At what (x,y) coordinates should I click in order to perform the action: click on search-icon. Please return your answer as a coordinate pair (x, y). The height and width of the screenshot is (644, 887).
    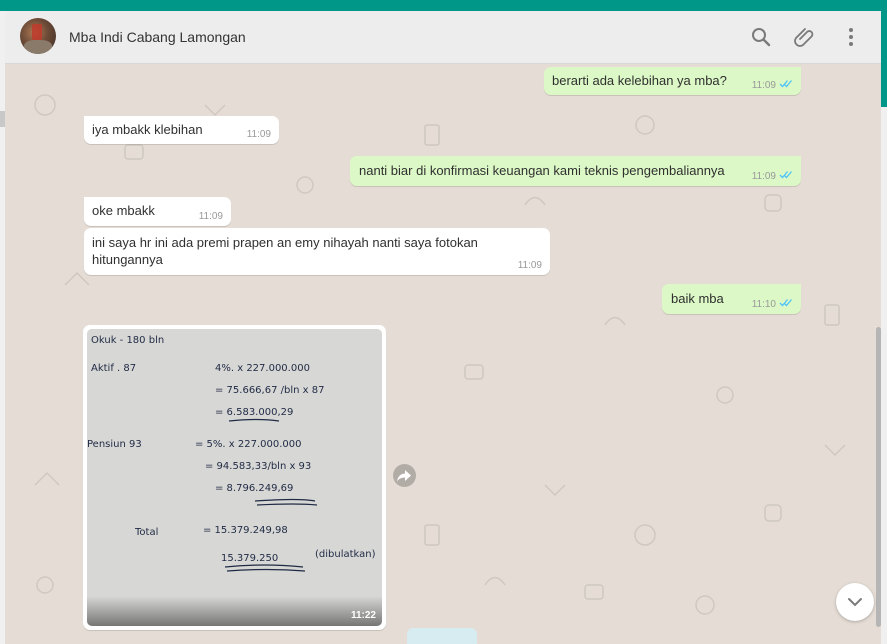
    Looking at the image, I should click on (761, 37).